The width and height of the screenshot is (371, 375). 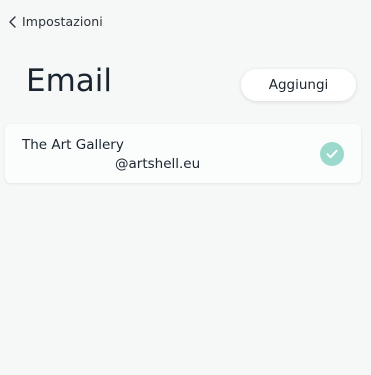 What do you see at coordinates (12, 21) in the screenshot?
I see `chevron-left-icon` at bounding box center [12, 21].